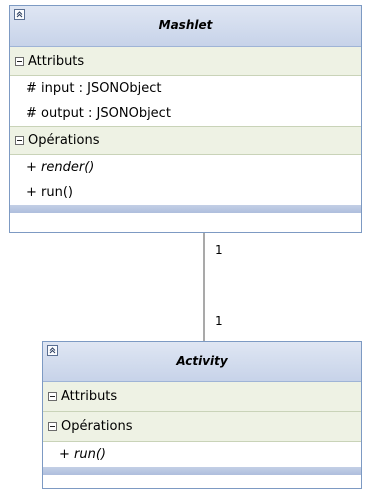 This screenshot has width=367, height=489. Describe the element at coordinates (185, 167) in the screenshot. I see `operation-render: + render()` at that location.